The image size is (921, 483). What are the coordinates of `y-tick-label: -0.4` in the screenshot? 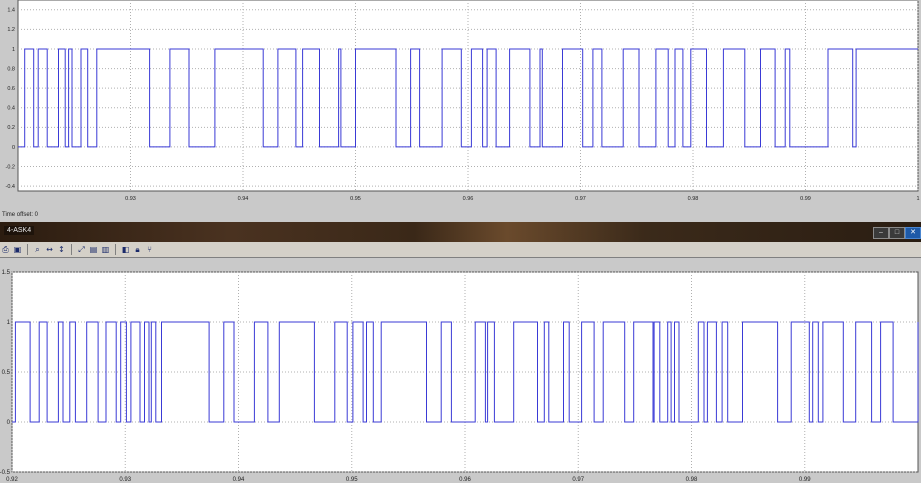 It's located at (10, 187).